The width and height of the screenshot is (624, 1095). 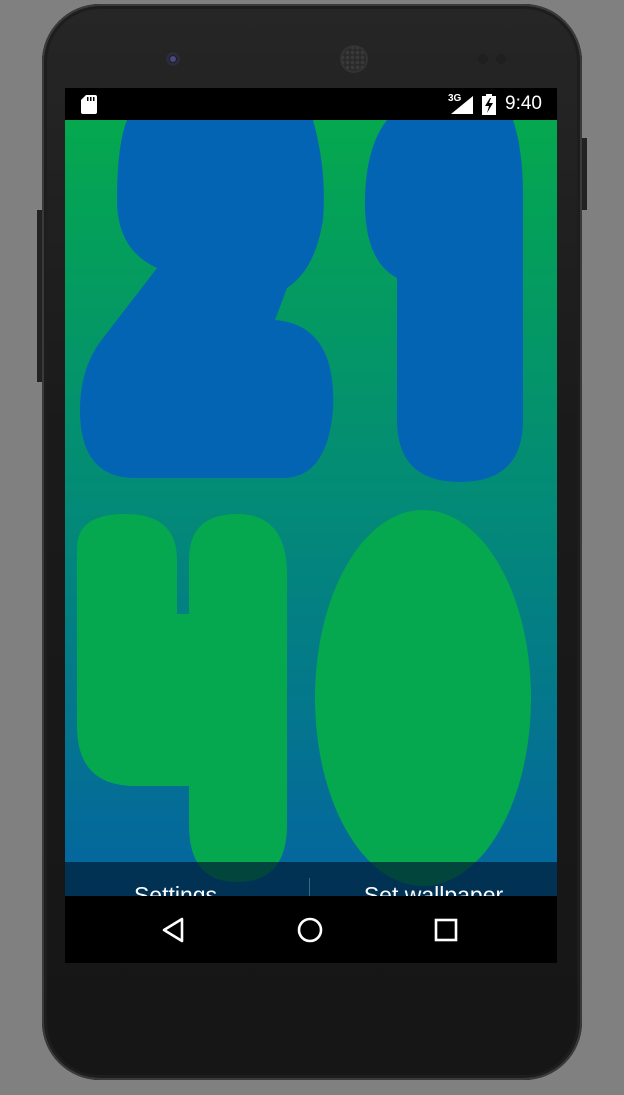 I want to click on wallpaper-action-bar: Settings… Set wallpaper, so click(x=311, y=879).